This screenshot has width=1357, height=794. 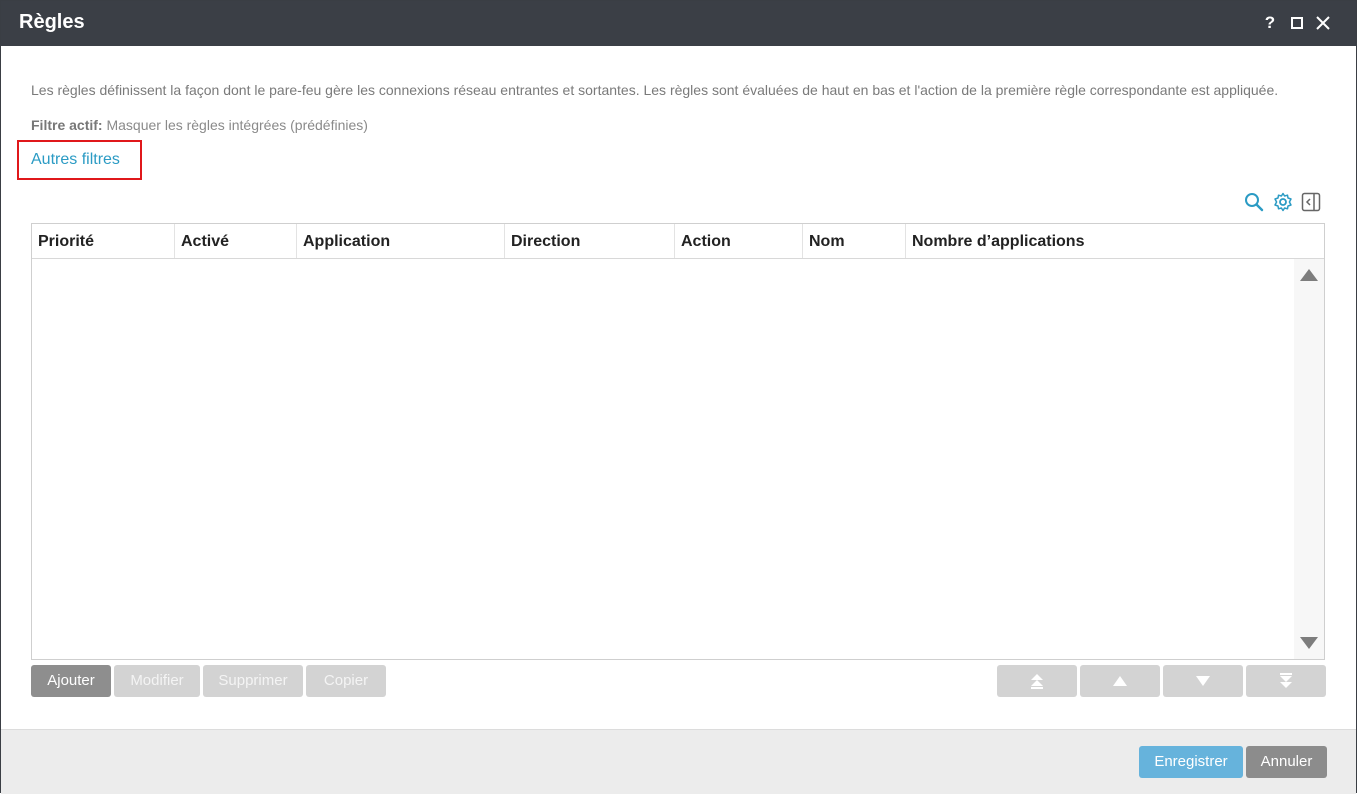 What do you see at coordinates (75, 160) in the screenshot?
I see `other-filters-link: Autres filtres` at bounding box center [75, 160].